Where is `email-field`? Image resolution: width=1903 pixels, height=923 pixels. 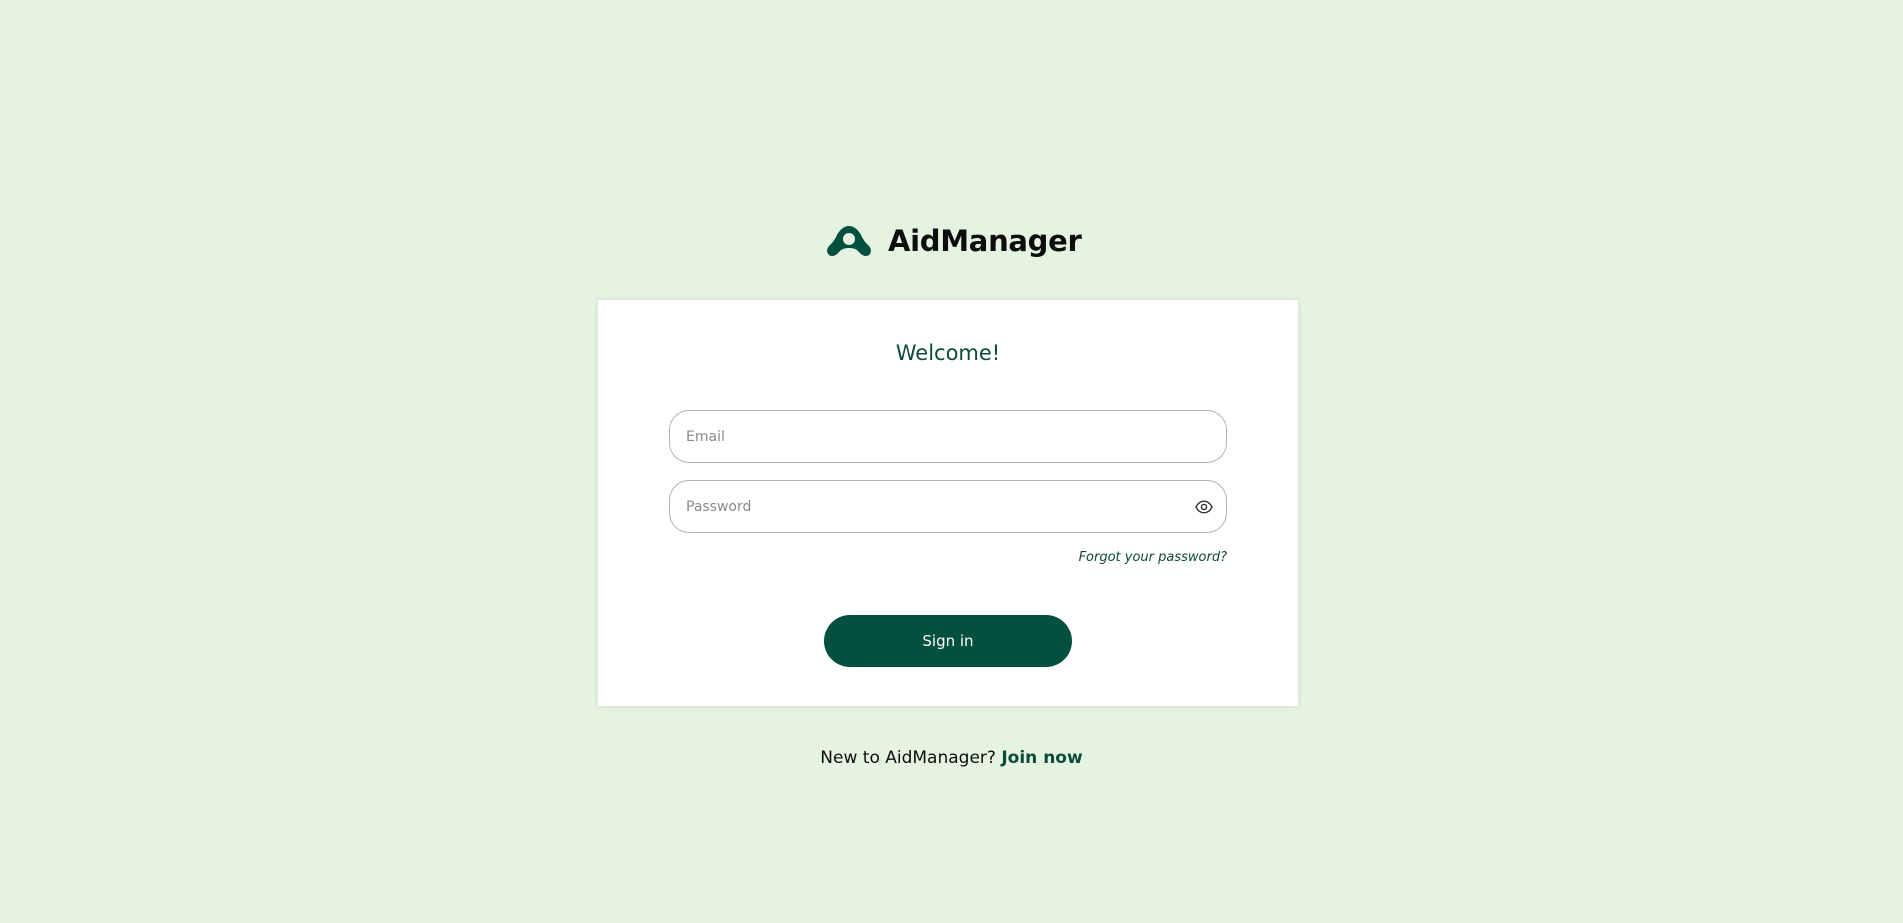
email-field is located at coordinates (948, 436).